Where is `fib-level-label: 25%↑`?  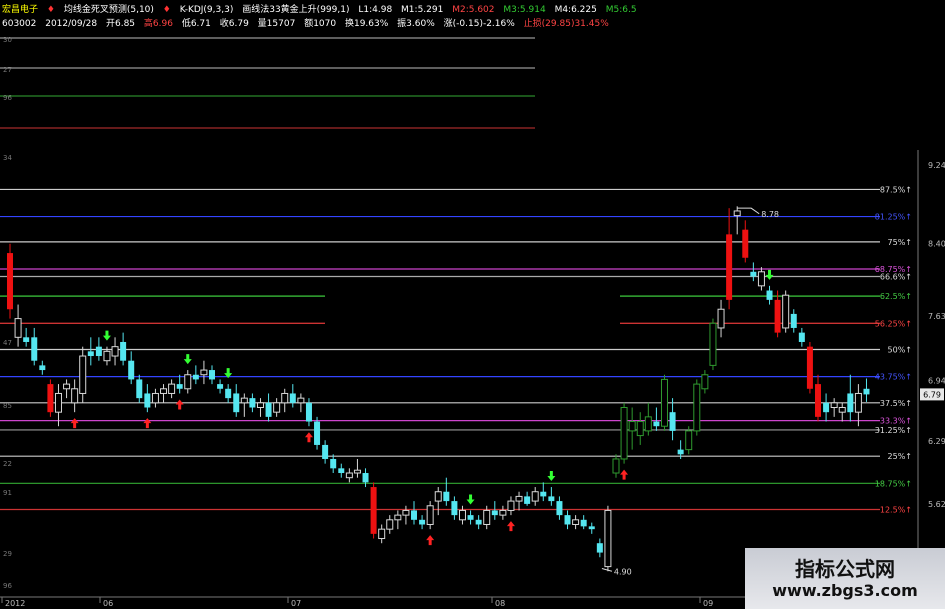 fib-level-label: 25%↑ is located at coordinates (900, 456).